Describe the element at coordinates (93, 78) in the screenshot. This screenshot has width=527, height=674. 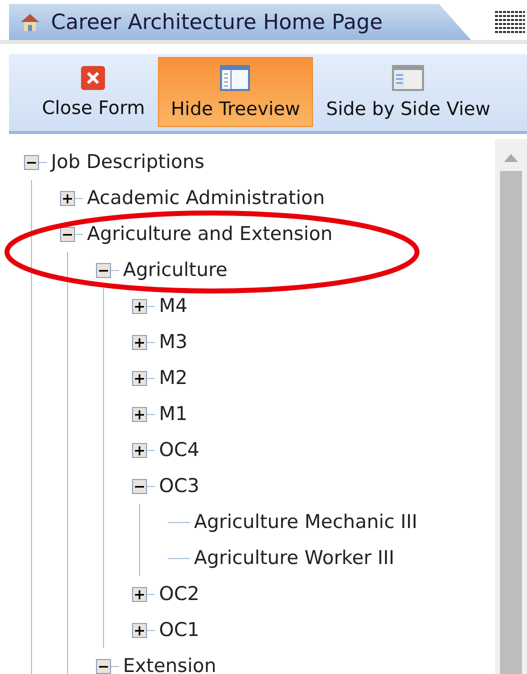
I see `close-icon` at that location.